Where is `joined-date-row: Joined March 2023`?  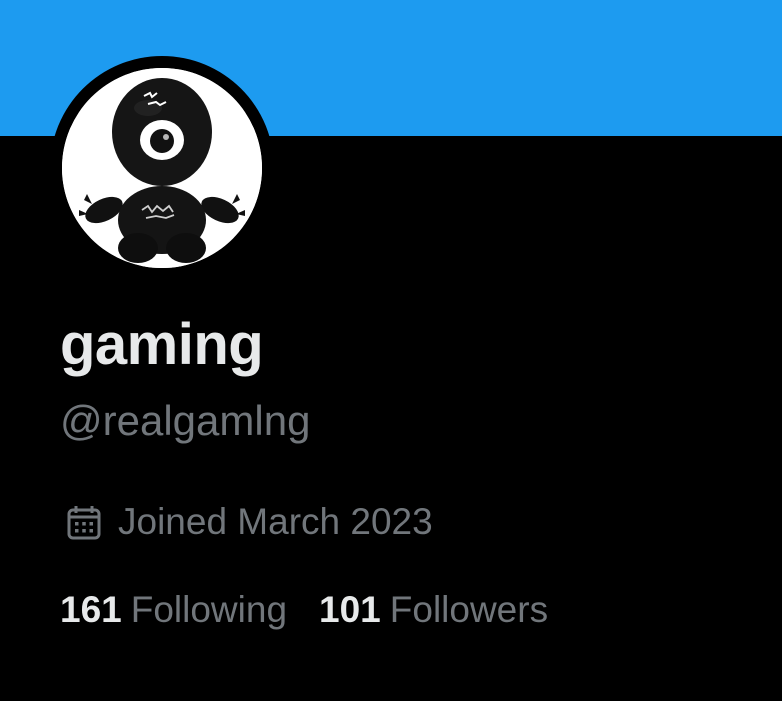 joined-date-row: Joined March 2023 is located at coordinates (248, 522).